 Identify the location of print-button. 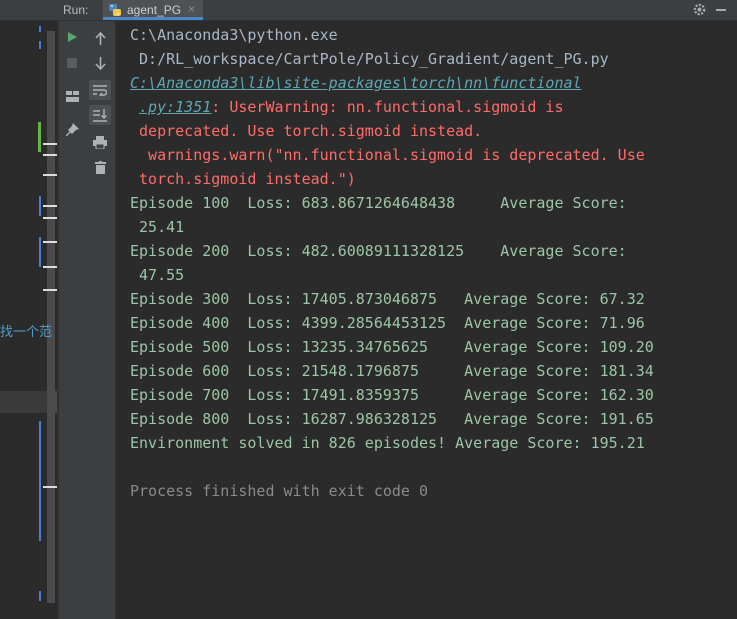
(100, 142).